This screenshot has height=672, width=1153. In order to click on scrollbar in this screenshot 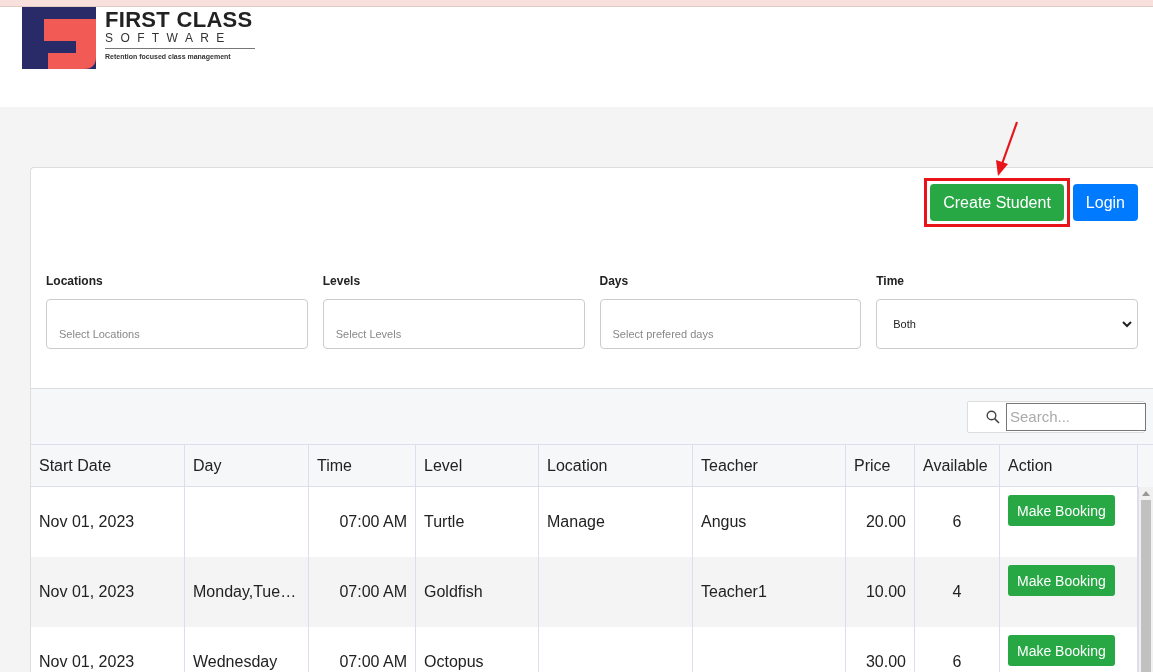, I will do `click(1145, 579)`.